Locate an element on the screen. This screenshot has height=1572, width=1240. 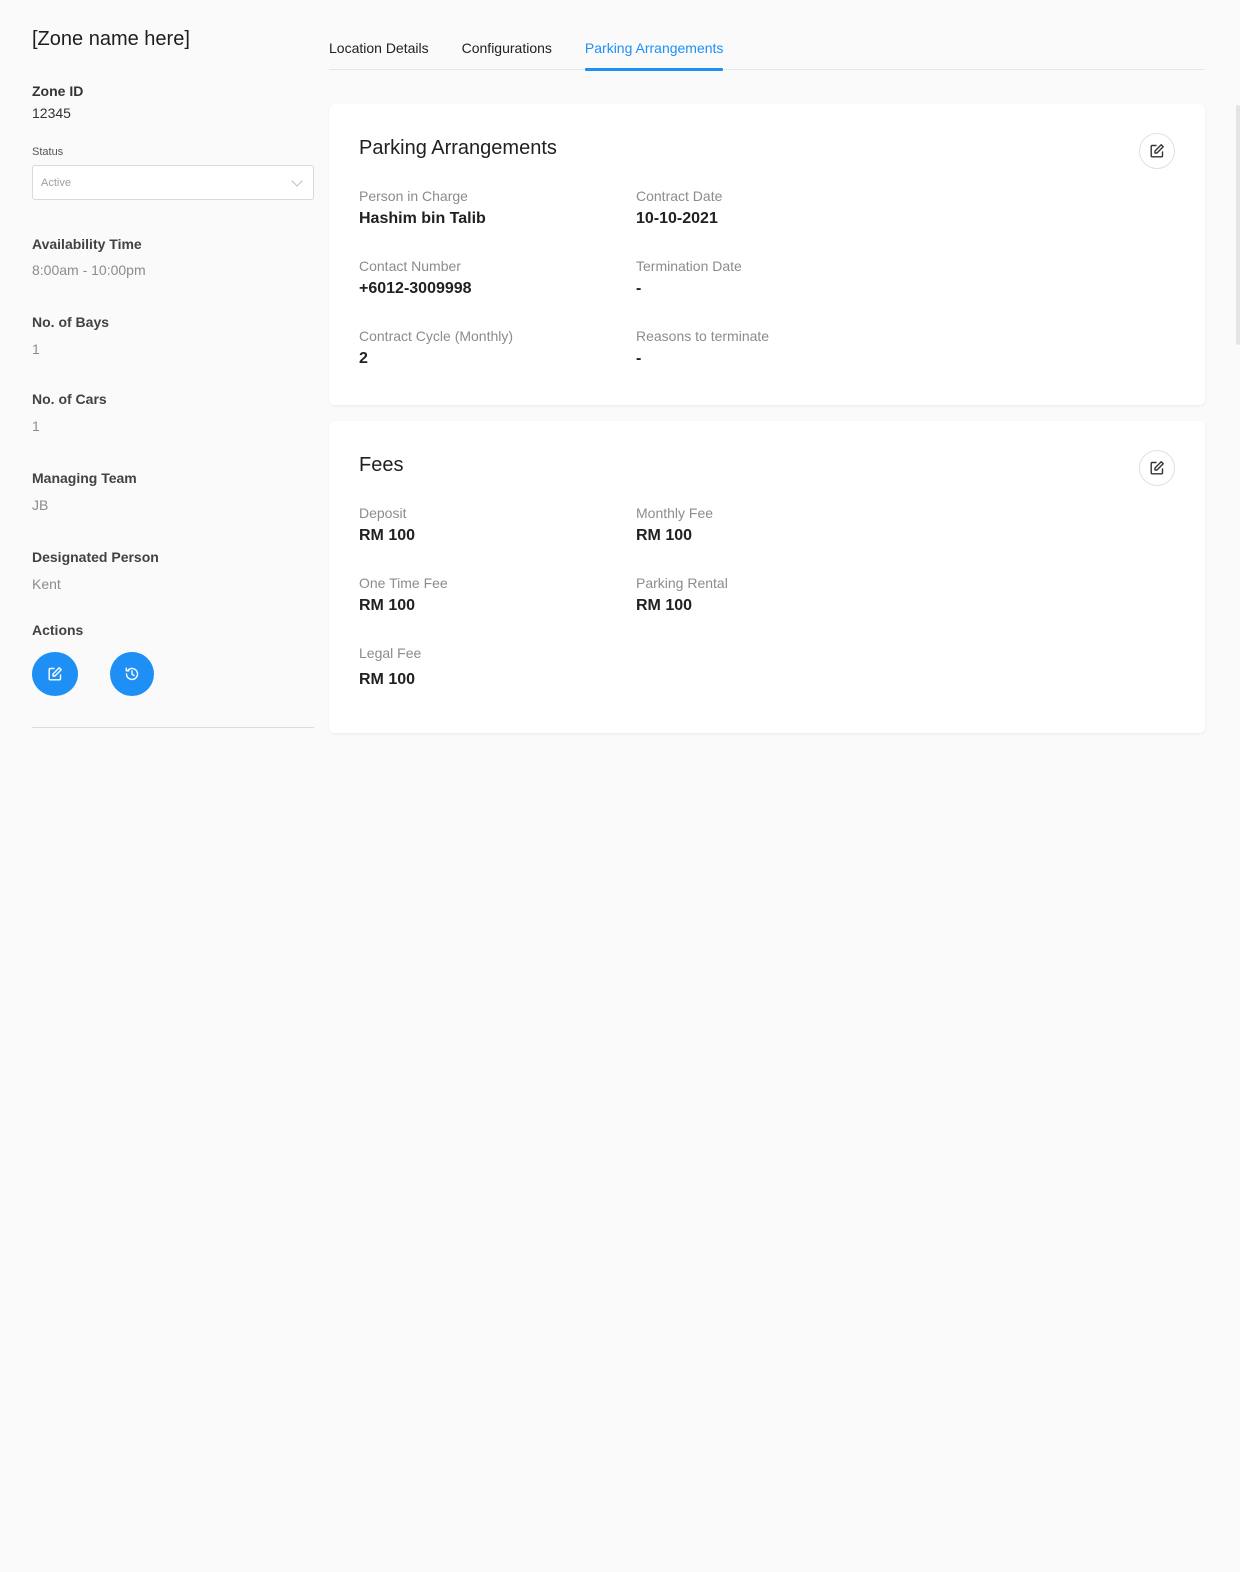
history-button is located at coordinates (132, 674).